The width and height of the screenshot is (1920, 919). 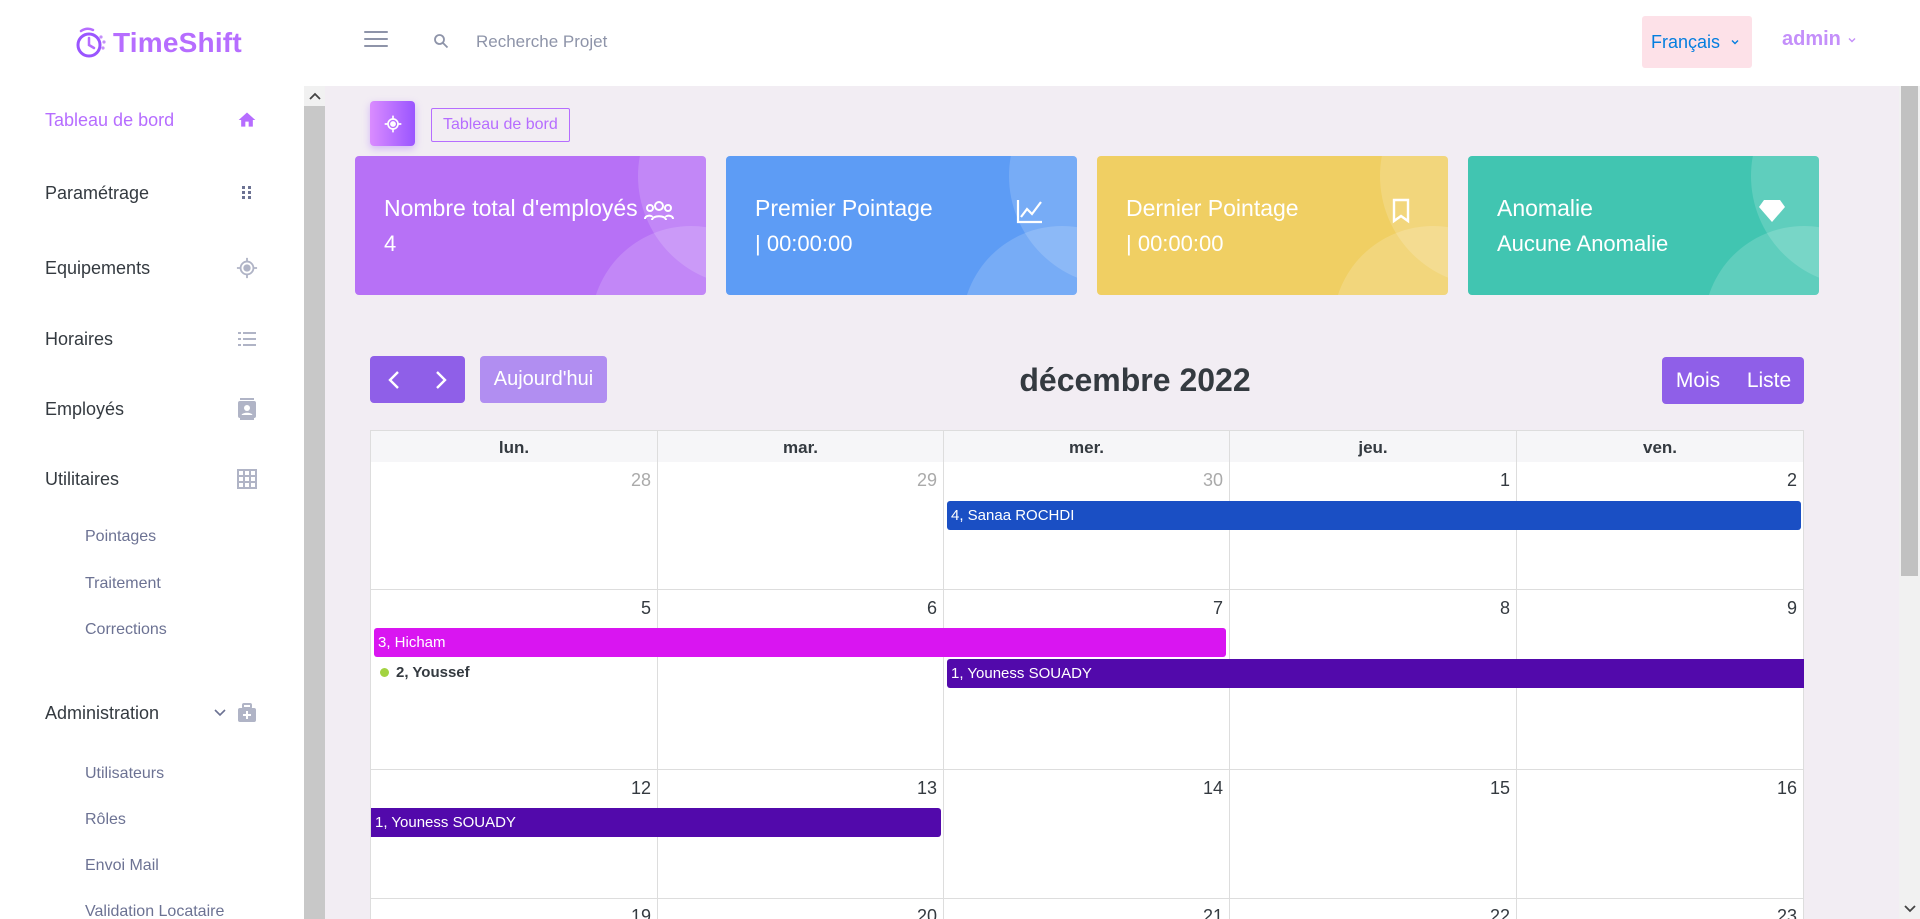 I want to click on sidebar-subitem-pointages: Pointages, so click(x=120, y=537).